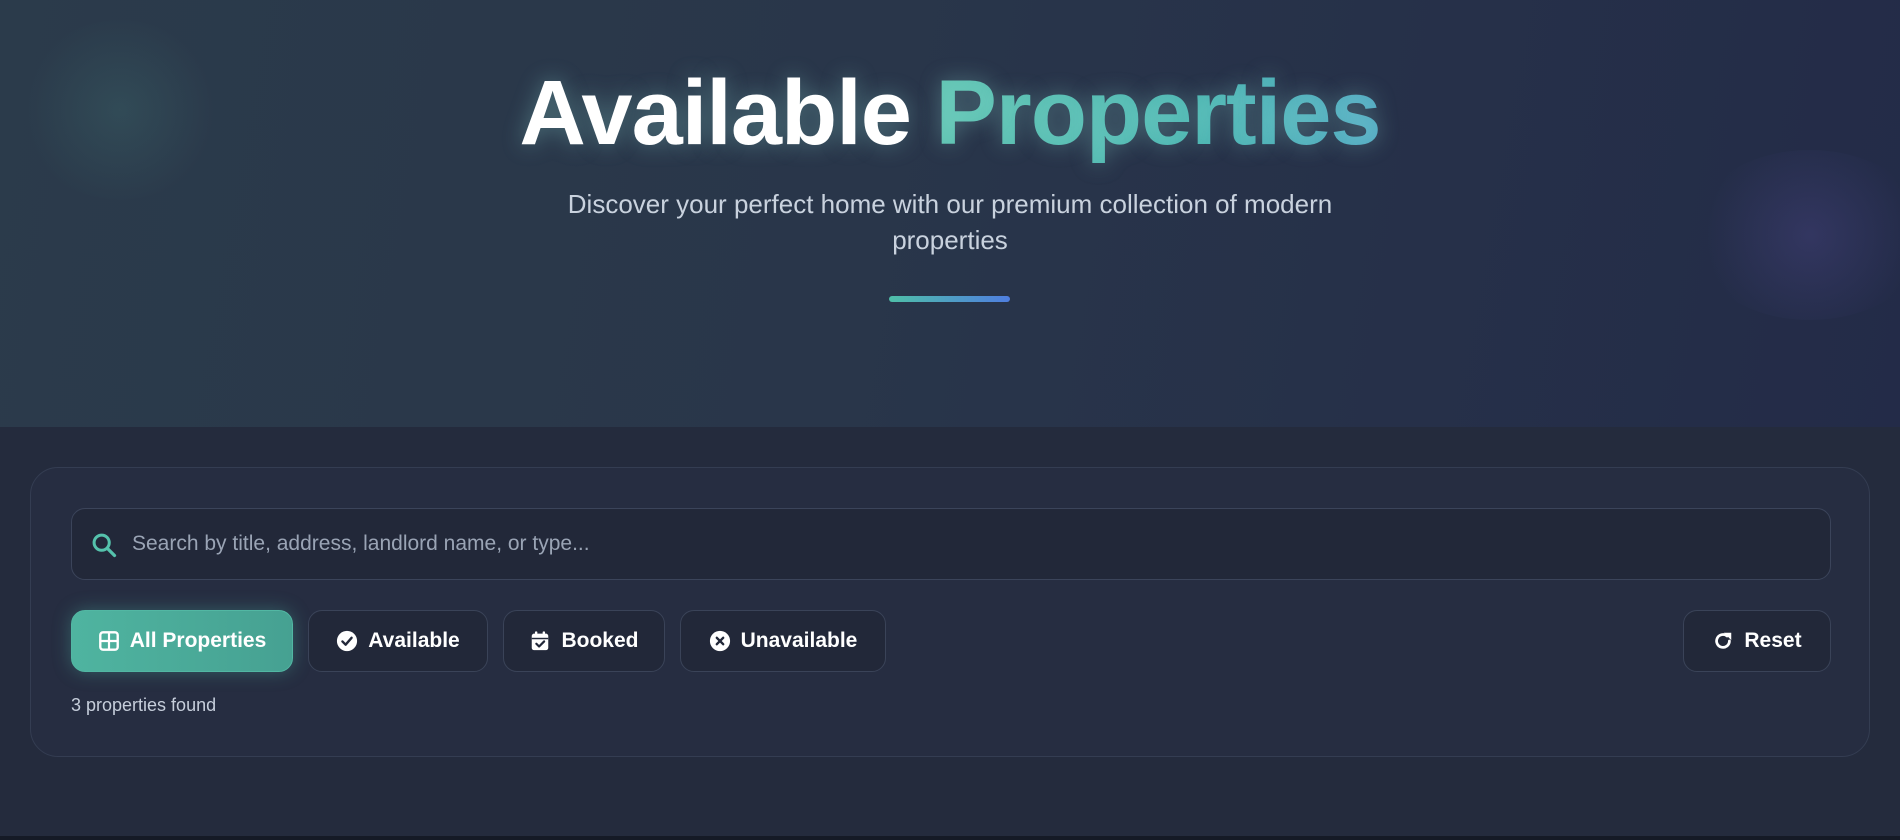 Image resolution: width=1900 pixels, height=840 pixels. What do you see at coordinates (1773, 640) in the screenshot?
I see `reset-label: Reset` at bounding box center [1773, 640].